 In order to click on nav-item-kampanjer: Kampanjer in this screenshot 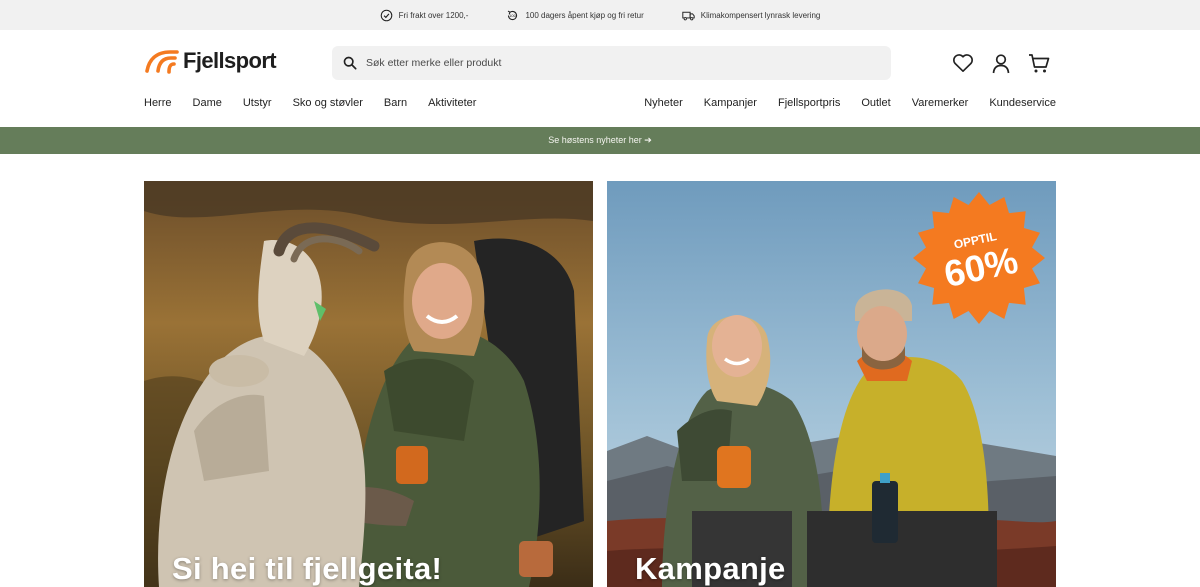, I will do `click(730, 103)`.